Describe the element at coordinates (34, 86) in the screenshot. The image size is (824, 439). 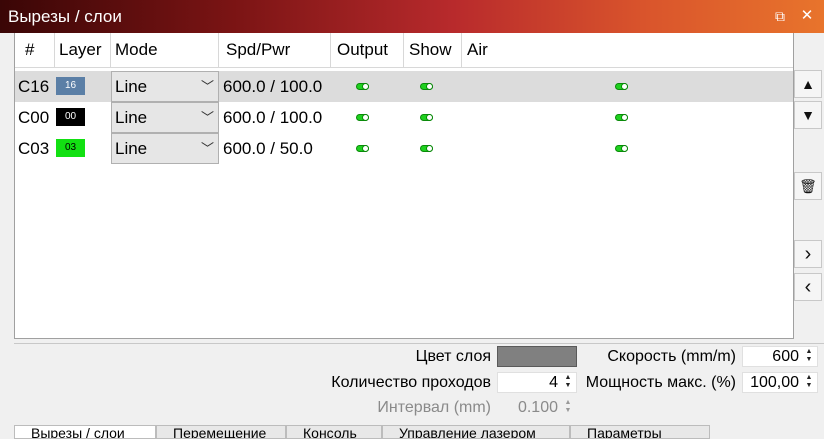
I see `row-id: C16` at that location.